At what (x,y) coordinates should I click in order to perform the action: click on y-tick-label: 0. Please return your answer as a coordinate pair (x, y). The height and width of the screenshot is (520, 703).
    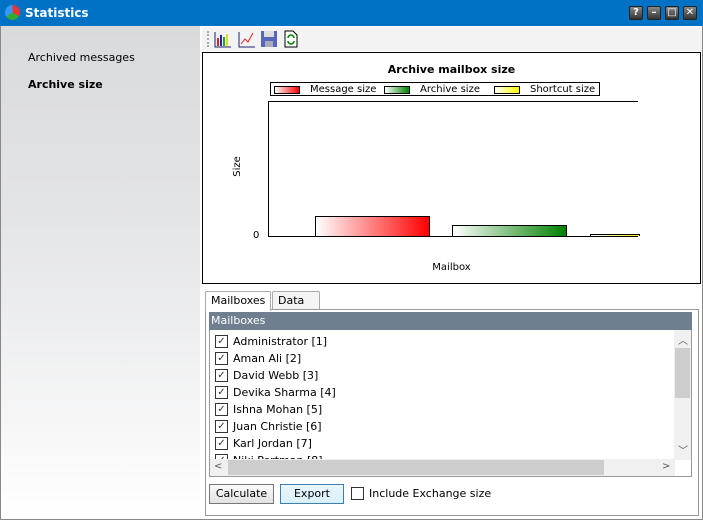
    Looking at the image, I should click on (256, 235).